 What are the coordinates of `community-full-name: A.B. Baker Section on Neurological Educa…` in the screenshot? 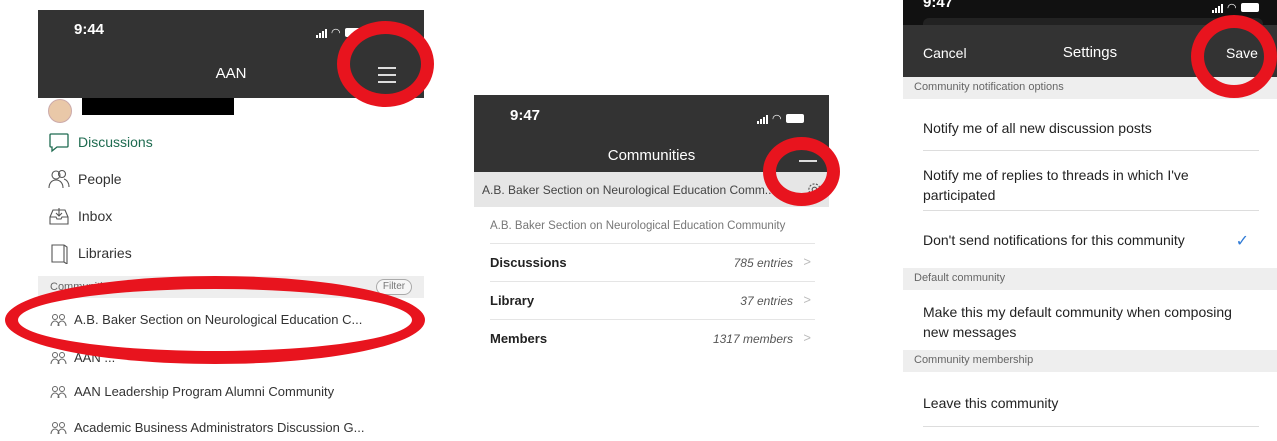 It's located at (638, 226).